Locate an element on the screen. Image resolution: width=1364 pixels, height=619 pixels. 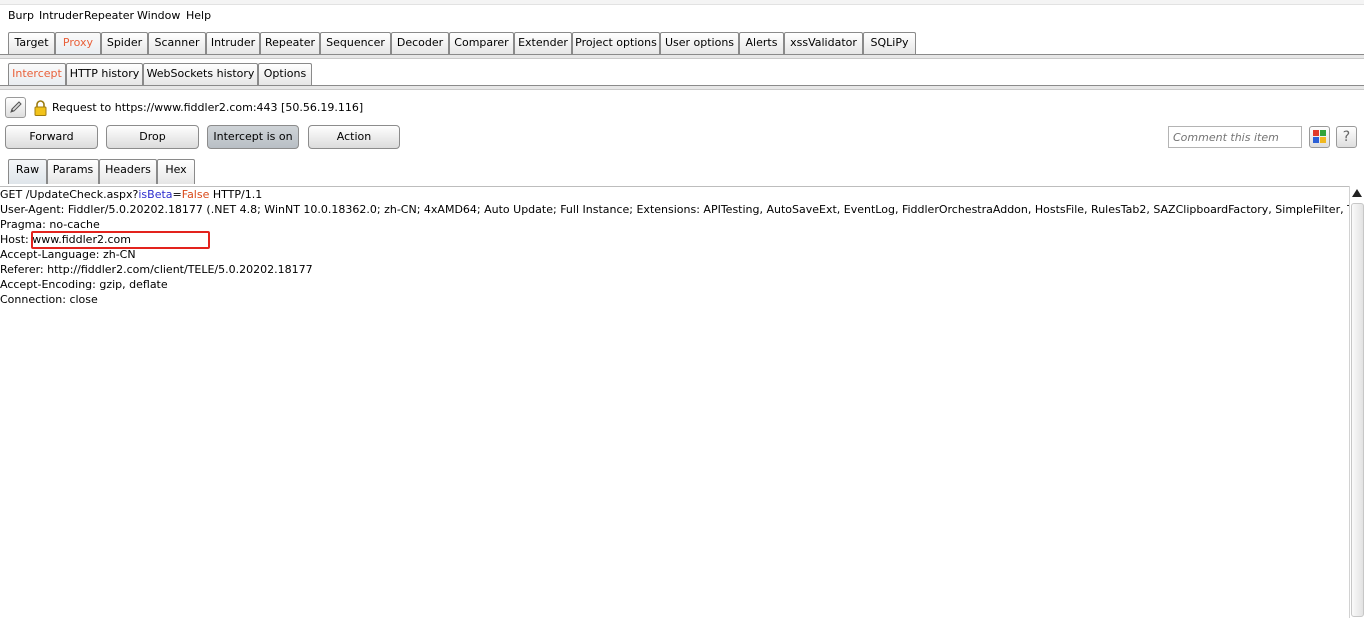
question-icon: ? is located at coordinates (1346, 137).